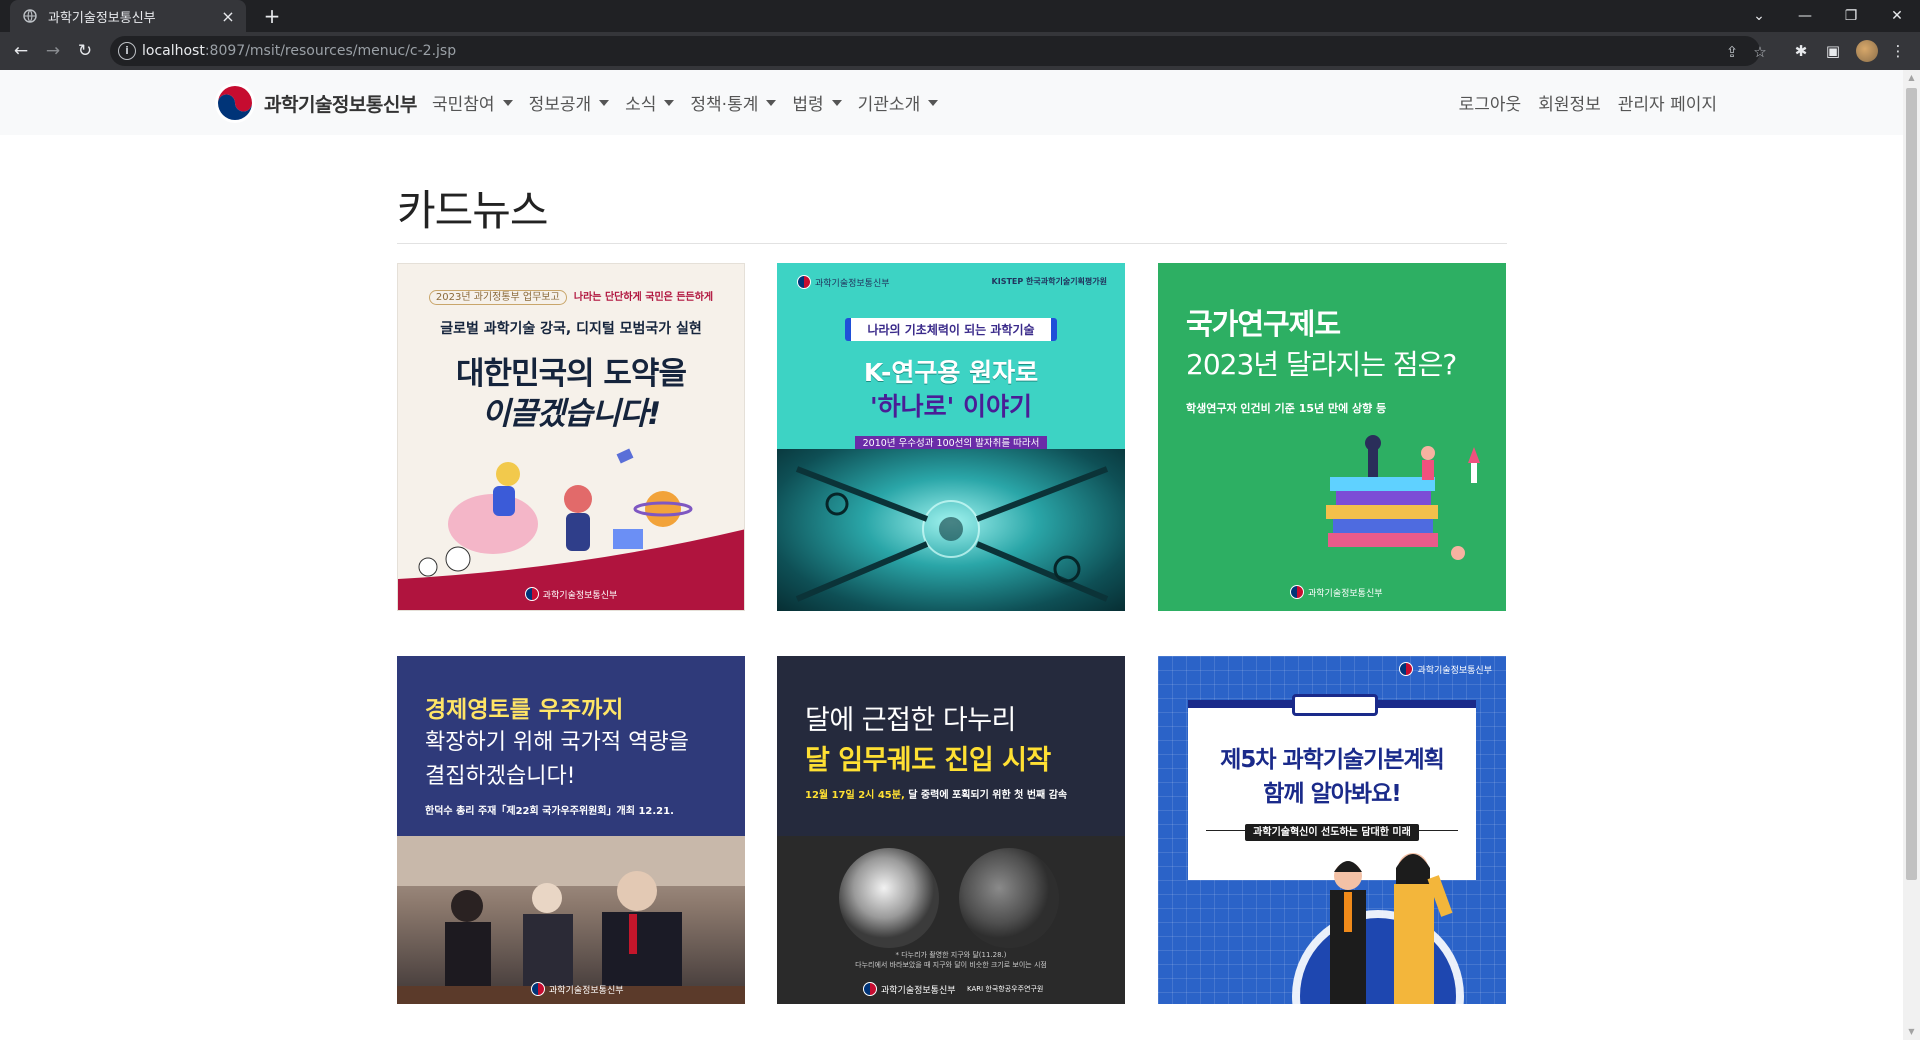 The width and height of the screenshot is (1920, 1040). I want to click on browser-tab: 과학기술정보통신부 ×, so click(128, 16).